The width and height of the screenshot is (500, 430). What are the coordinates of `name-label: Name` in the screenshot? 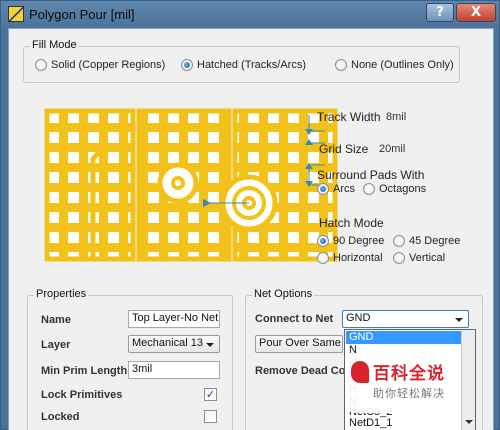 It's located at (56, 320).